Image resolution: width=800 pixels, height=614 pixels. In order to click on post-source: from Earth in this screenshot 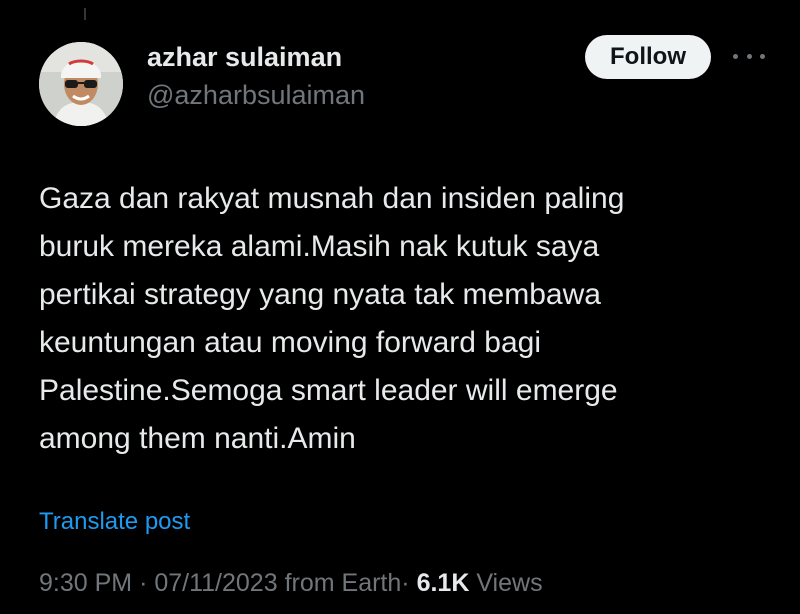, I will do `click(343, 583)`.